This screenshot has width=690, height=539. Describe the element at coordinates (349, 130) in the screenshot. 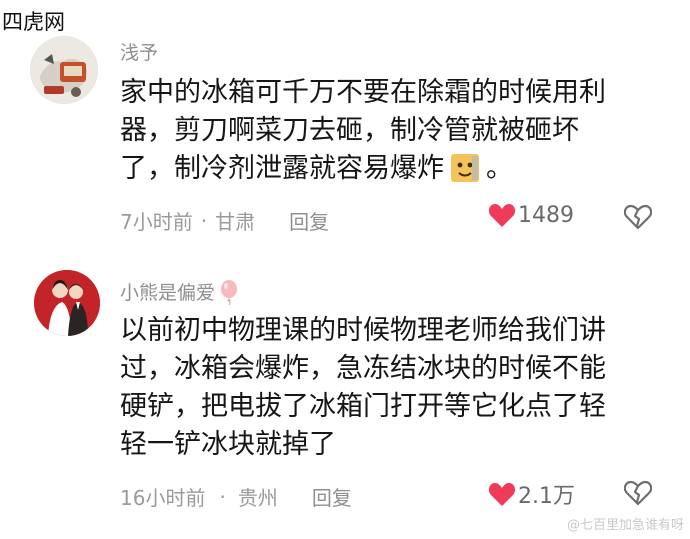

I see `comment-line: 器，剪刀啊菜刀去砸，制冷管就被砸坏` at that location.